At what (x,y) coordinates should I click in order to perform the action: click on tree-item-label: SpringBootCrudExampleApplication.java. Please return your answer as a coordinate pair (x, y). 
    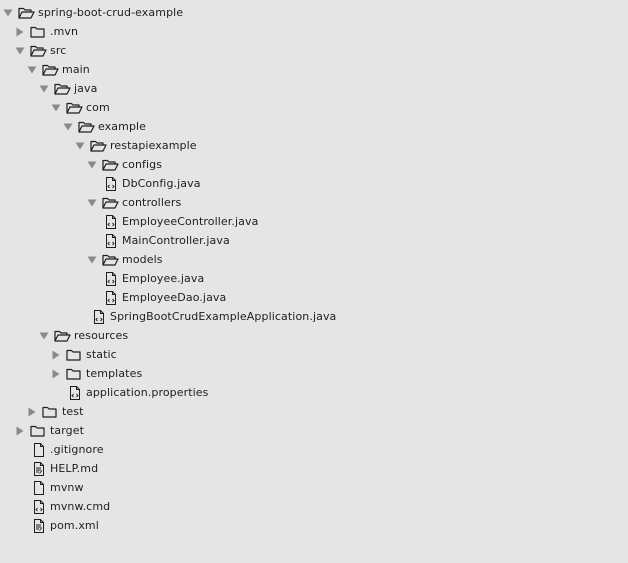
    Looking at the image, I should click on (223, 316).